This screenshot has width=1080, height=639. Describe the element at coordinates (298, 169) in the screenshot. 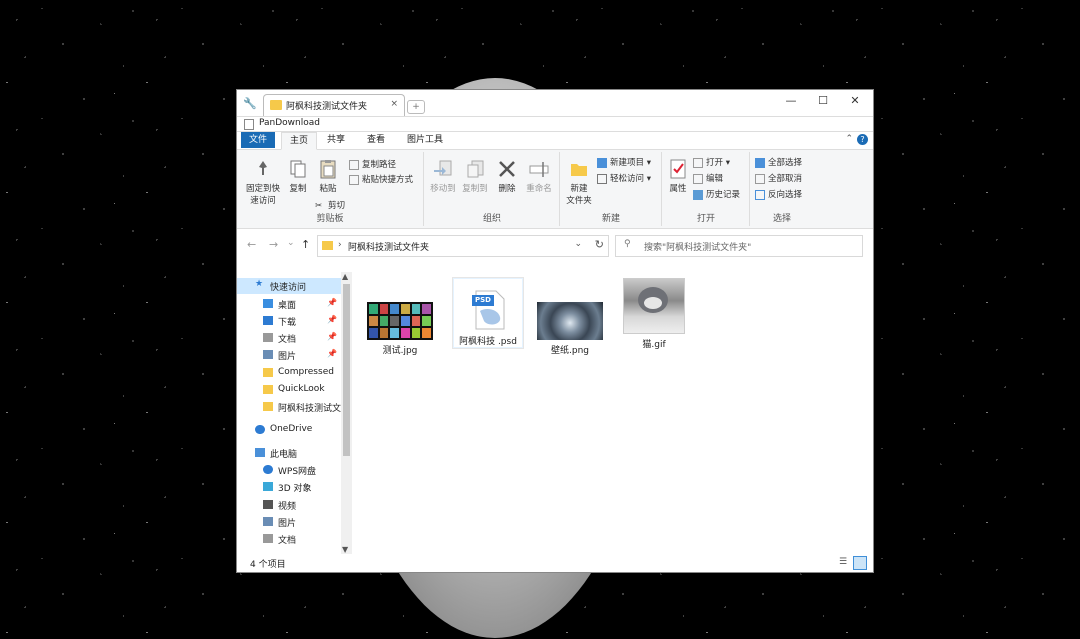

I see `copy-icon` at that location.